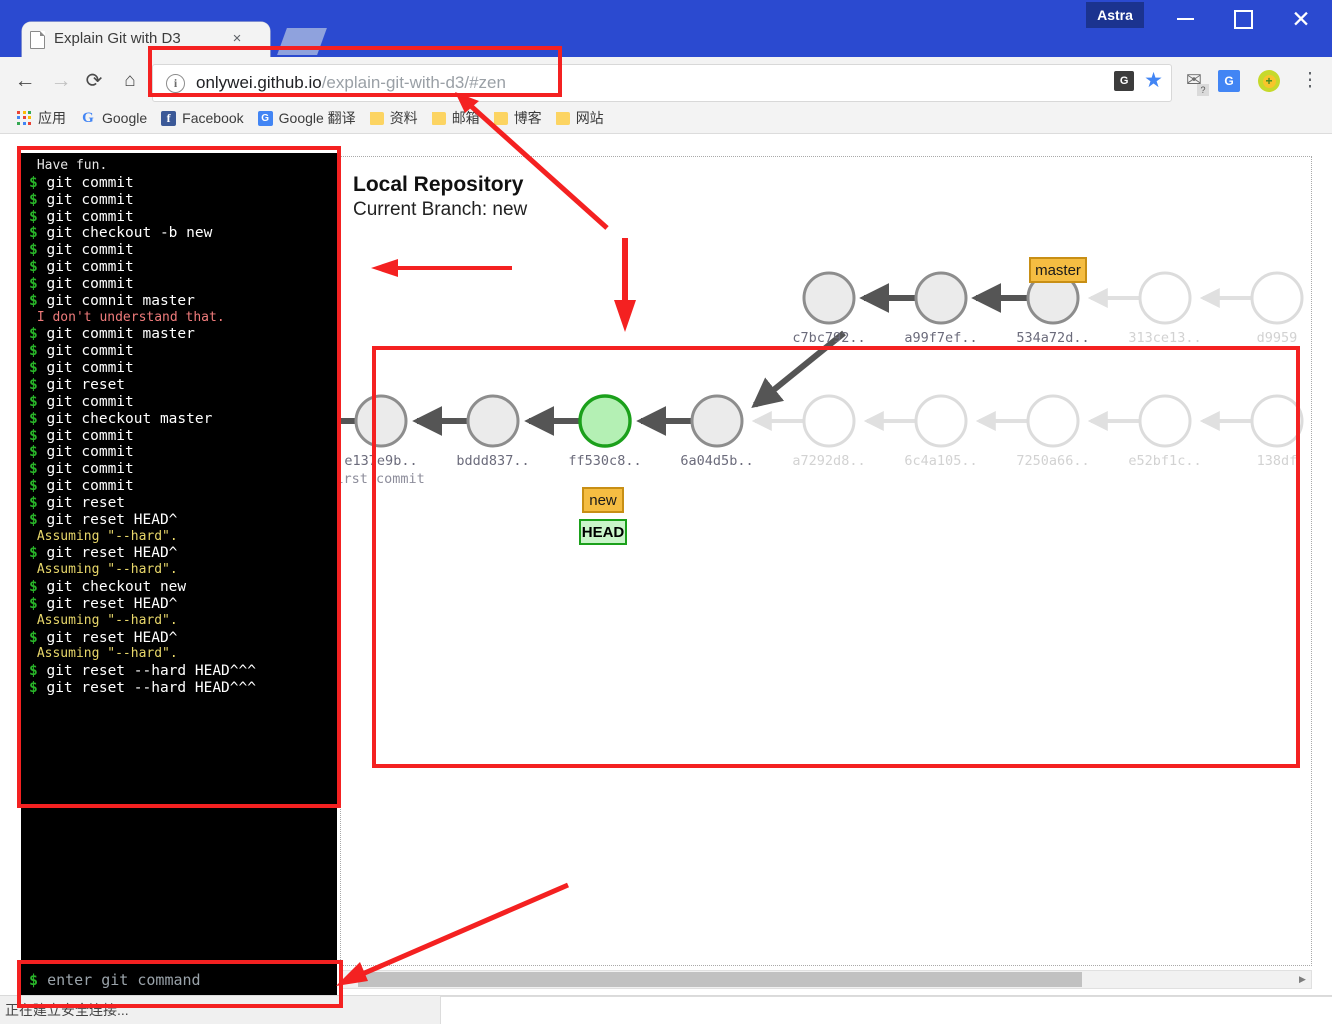 The image size is (1332, 1024). I want to click on translate-extension-icon: G, so click(1229, 81).